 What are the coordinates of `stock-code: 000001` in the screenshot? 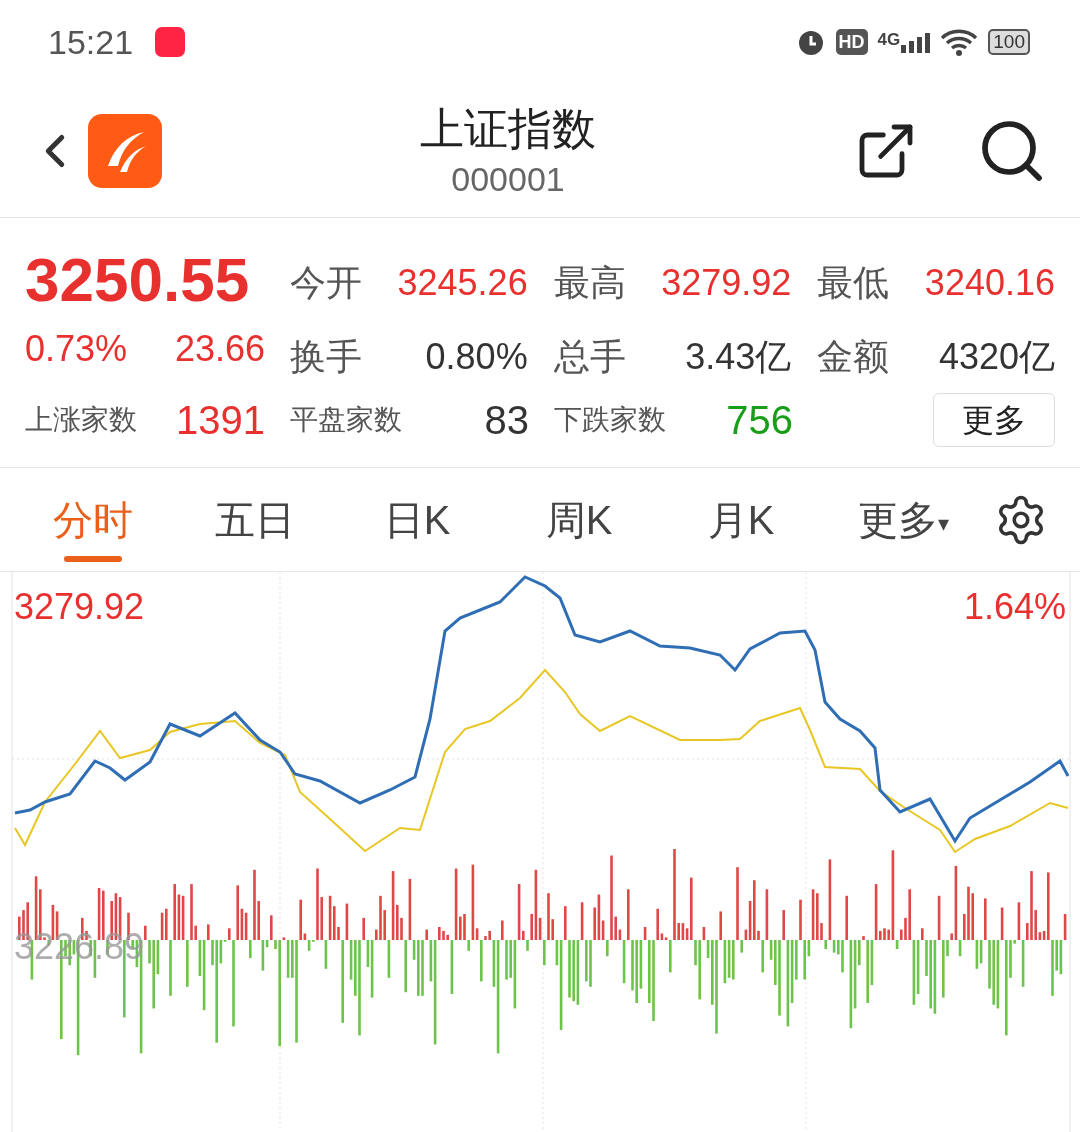 It's located at (508, 179).